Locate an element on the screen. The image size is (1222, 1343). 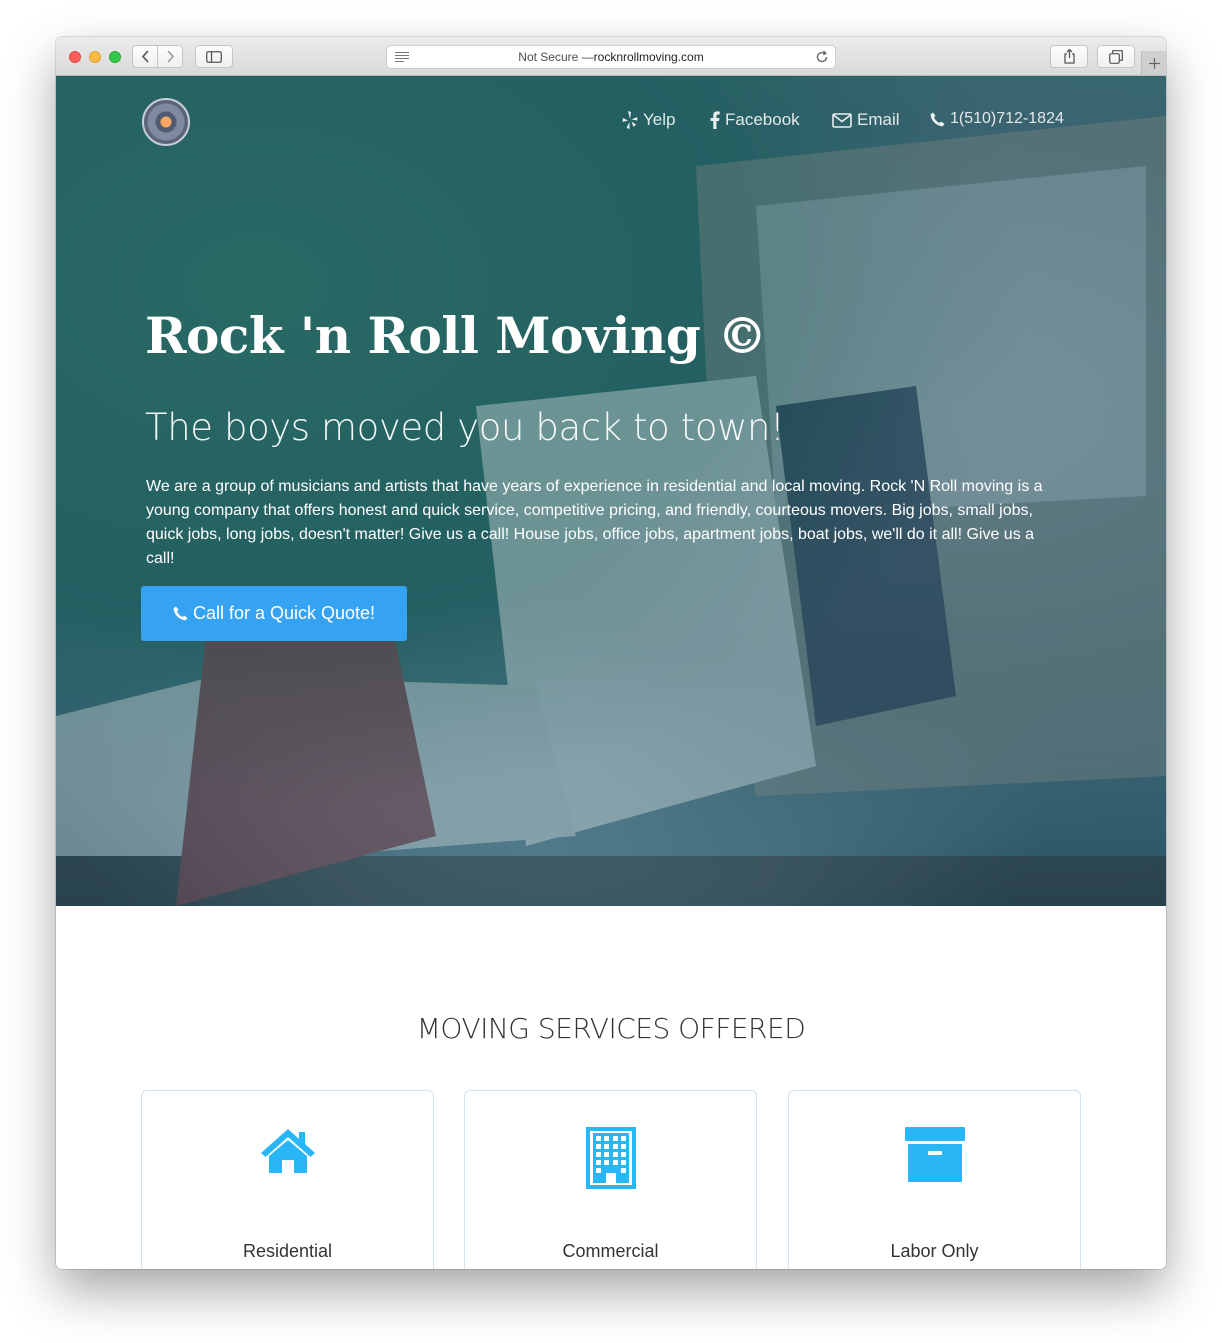
browser-toolbar: Not Secure — rocknrollmoving.com is located at coordinates (611, 56).